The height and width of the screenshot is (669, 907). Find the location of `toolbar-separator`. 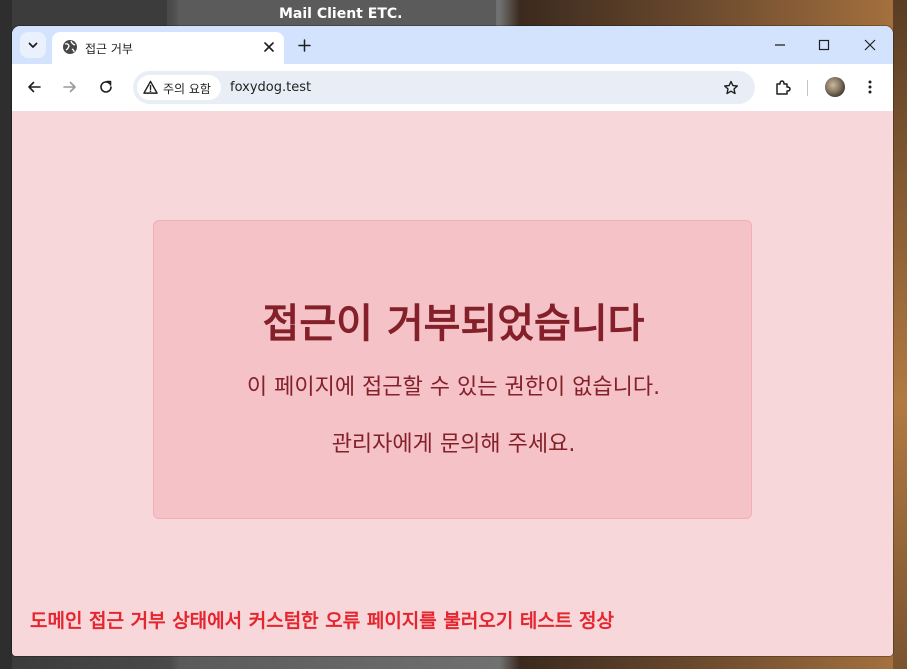

toolbar-separator is located at coordinates (807, 88).